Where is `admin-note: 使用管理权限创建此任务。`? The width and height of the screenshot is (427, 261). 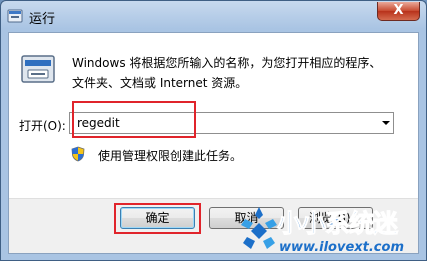 admin-note: 使用管理权限创建此任务。 is located at coordinates (170, 156).